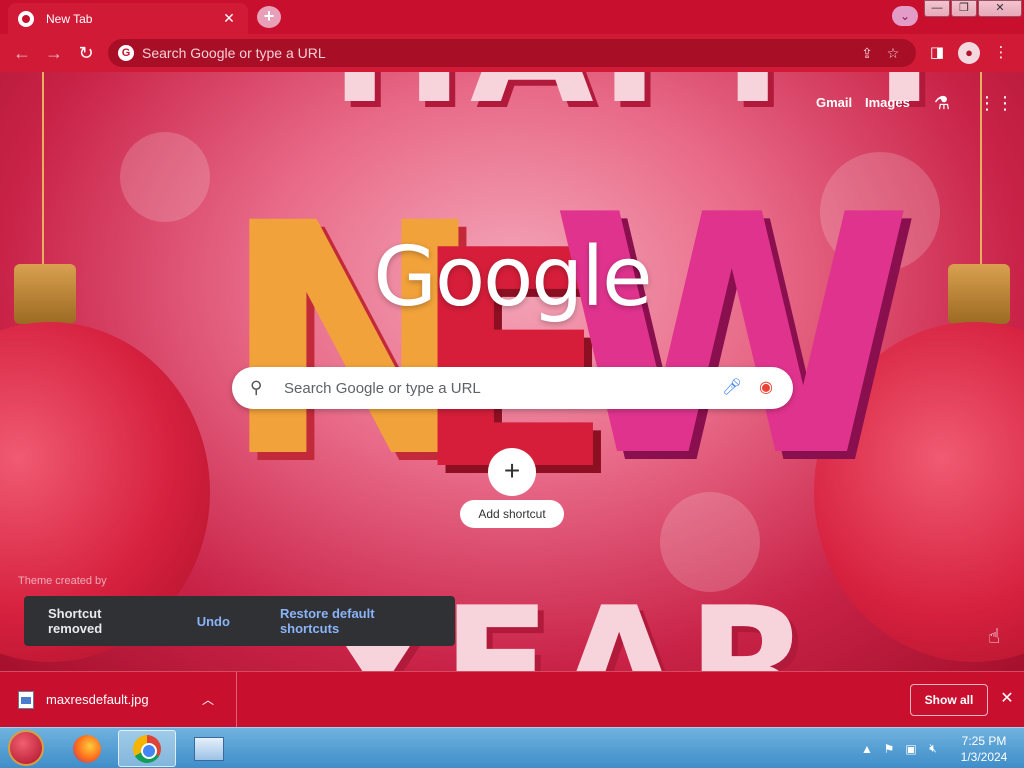  What do you see at coordinates (834, 102) in the screenshot?
I see `gmail-link: Gmail` at bounding box center [834, 102].